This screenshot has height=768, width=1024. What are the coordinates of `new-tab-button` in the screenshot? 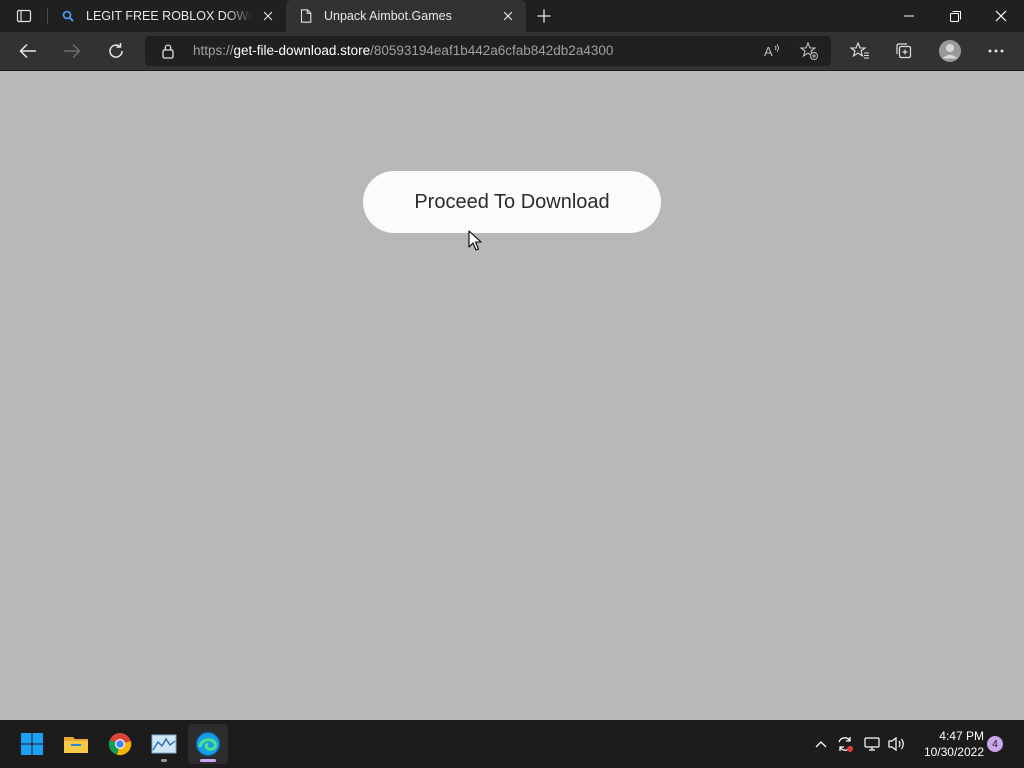 It's located at (544, 16).